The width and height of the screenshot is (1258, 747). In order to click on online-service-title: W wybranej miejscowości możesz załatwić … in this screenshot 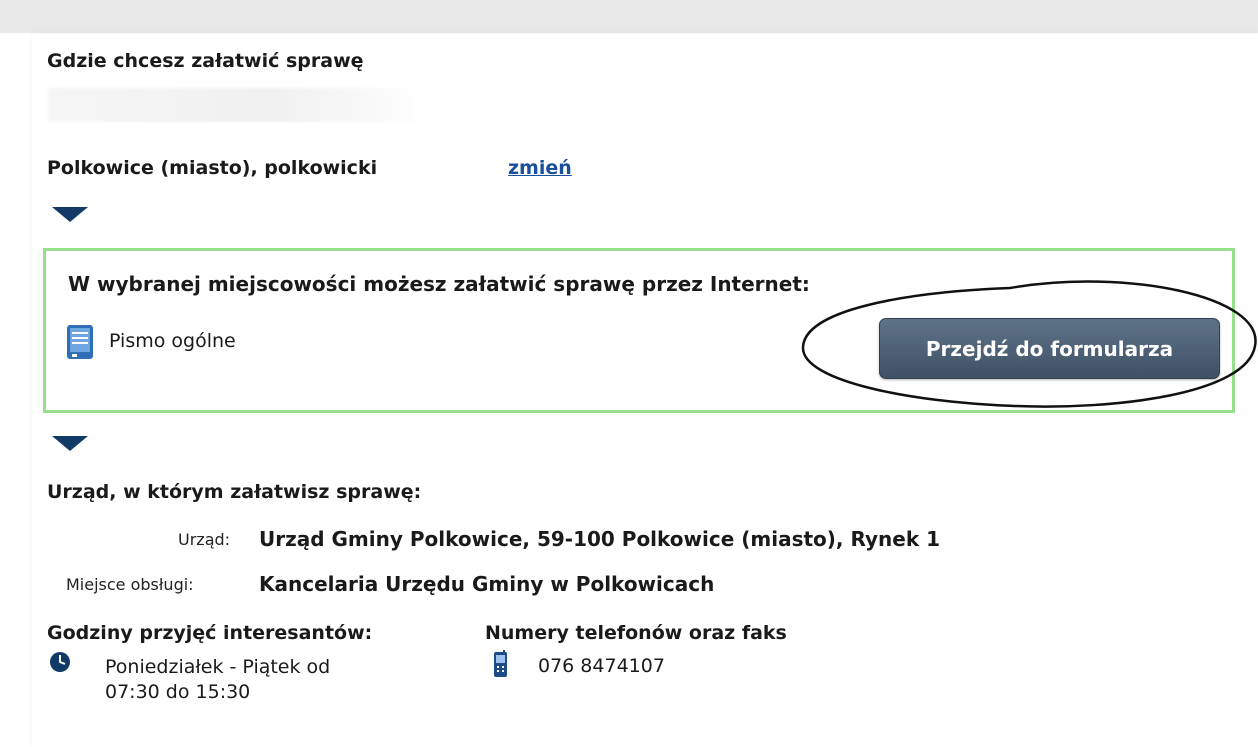, I will do `click(439, 284)`.